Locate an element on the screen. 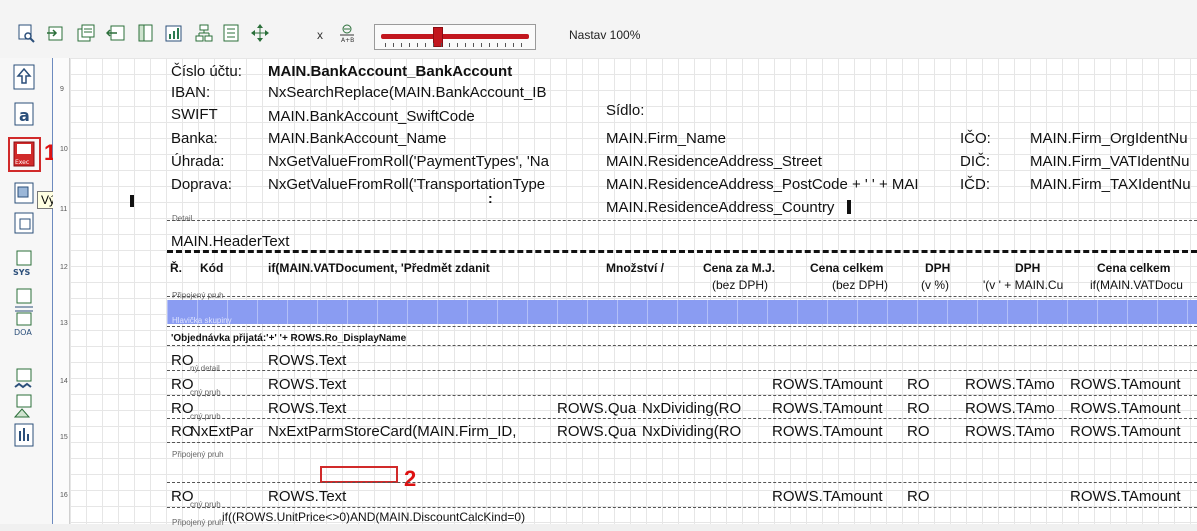 The image size is (1197, 531). label-dic: DIČ: is located at coordinates (975, 161).